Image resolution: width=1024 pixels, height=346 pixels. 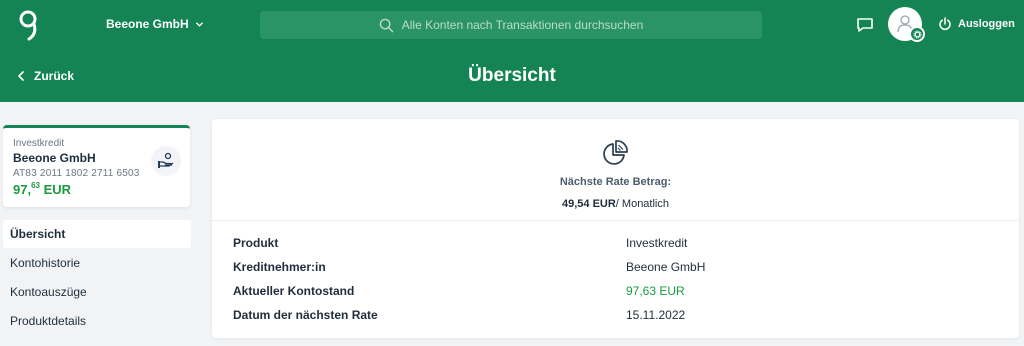 I want to click on balance-main: 97,, so click(x=22, y=189).